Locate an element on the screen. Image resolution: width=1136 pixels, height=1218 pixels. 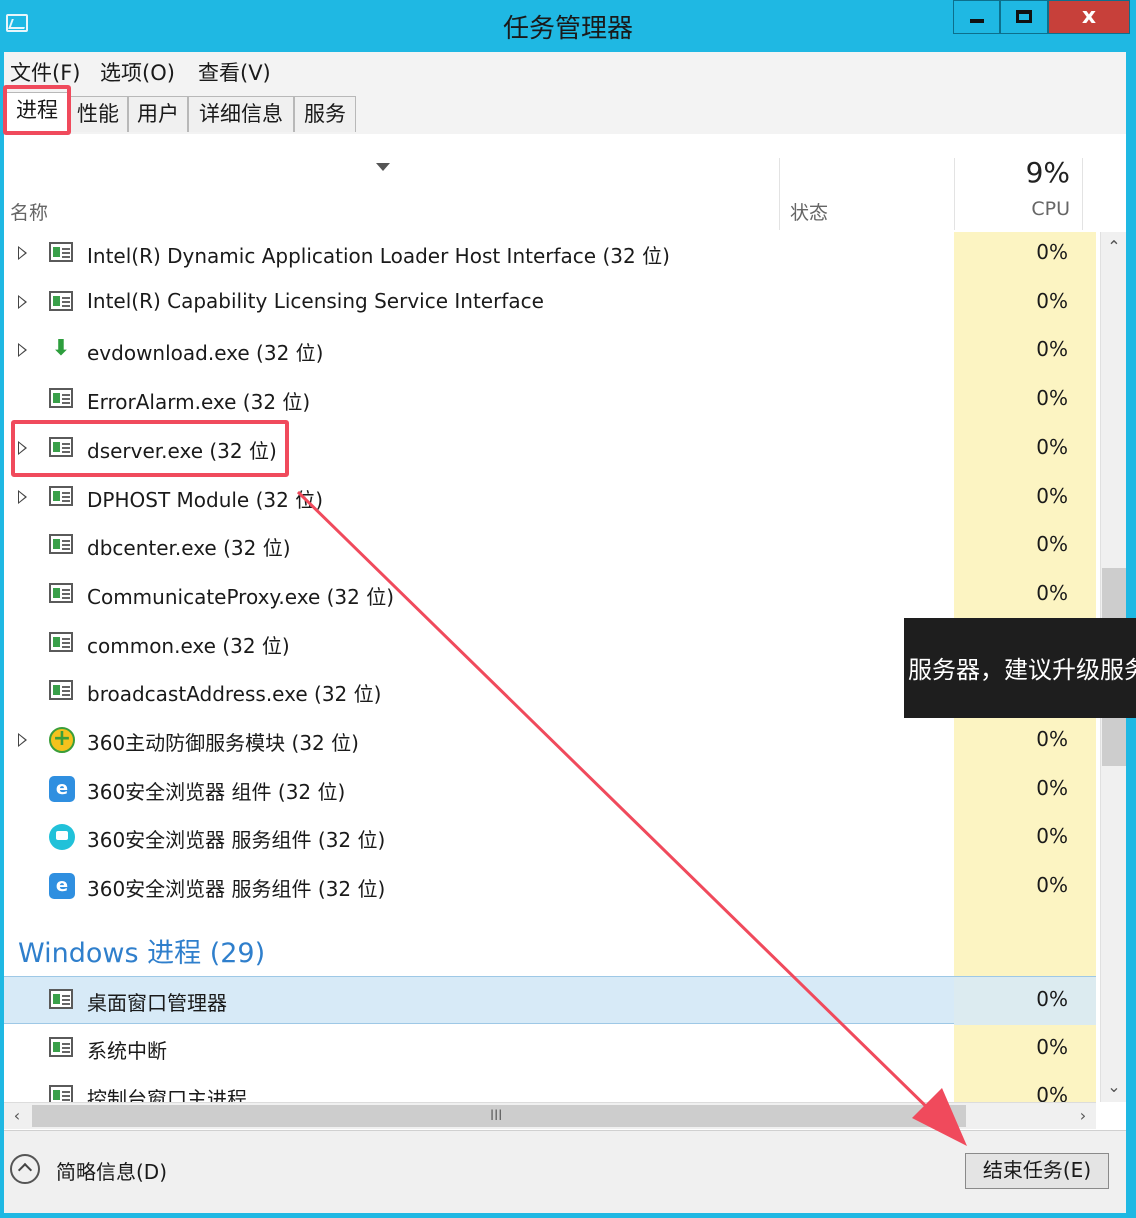
process-name: 系统中断 is located at coordinates (127, 1050).